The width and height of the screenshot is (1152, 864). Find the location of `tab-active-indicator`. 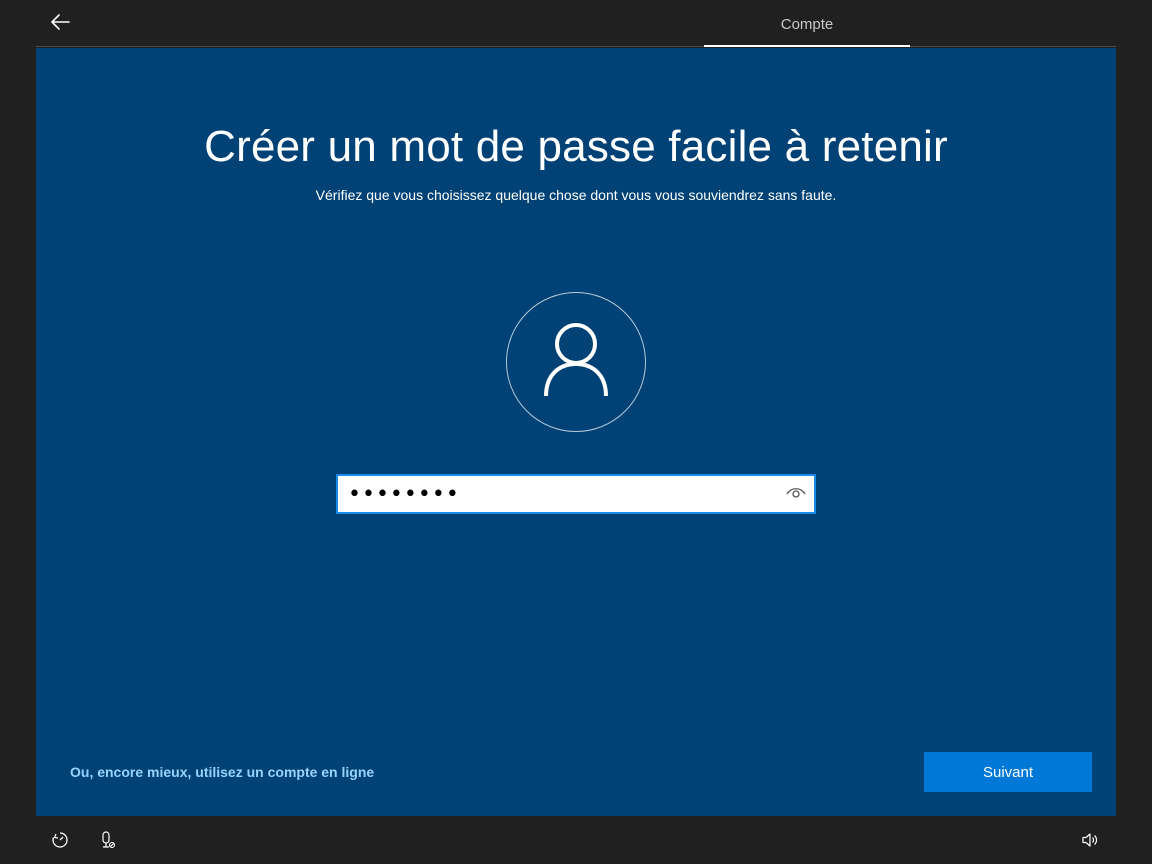

tab-active-indicator is located at coordinates (807, 46).